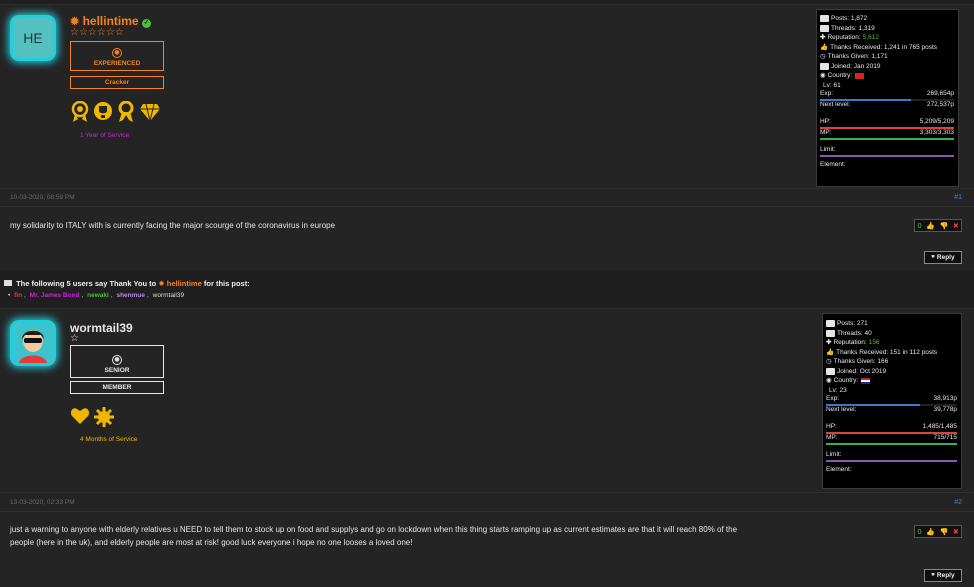  Describe the element at coordinates (891, 439) in the screenshot. I see `mp-bar: MP: 715/715` at that location.